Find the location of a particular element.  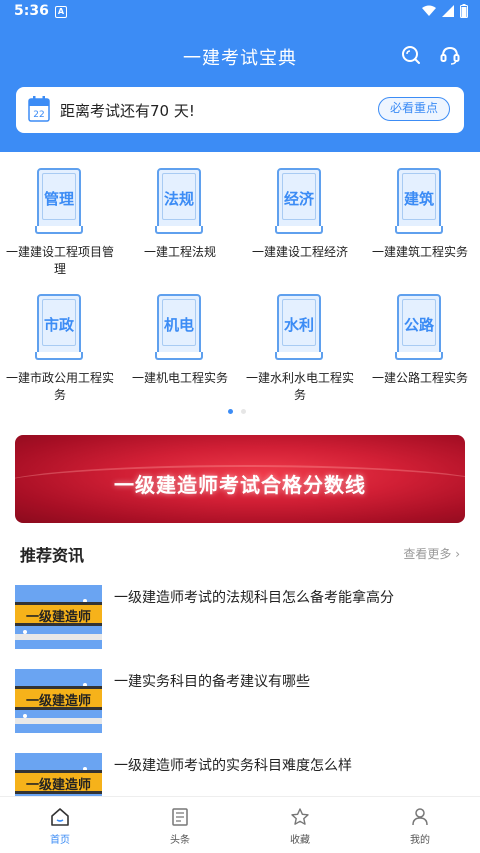

subject-label: 水利 is located at coordinates (298, 325).